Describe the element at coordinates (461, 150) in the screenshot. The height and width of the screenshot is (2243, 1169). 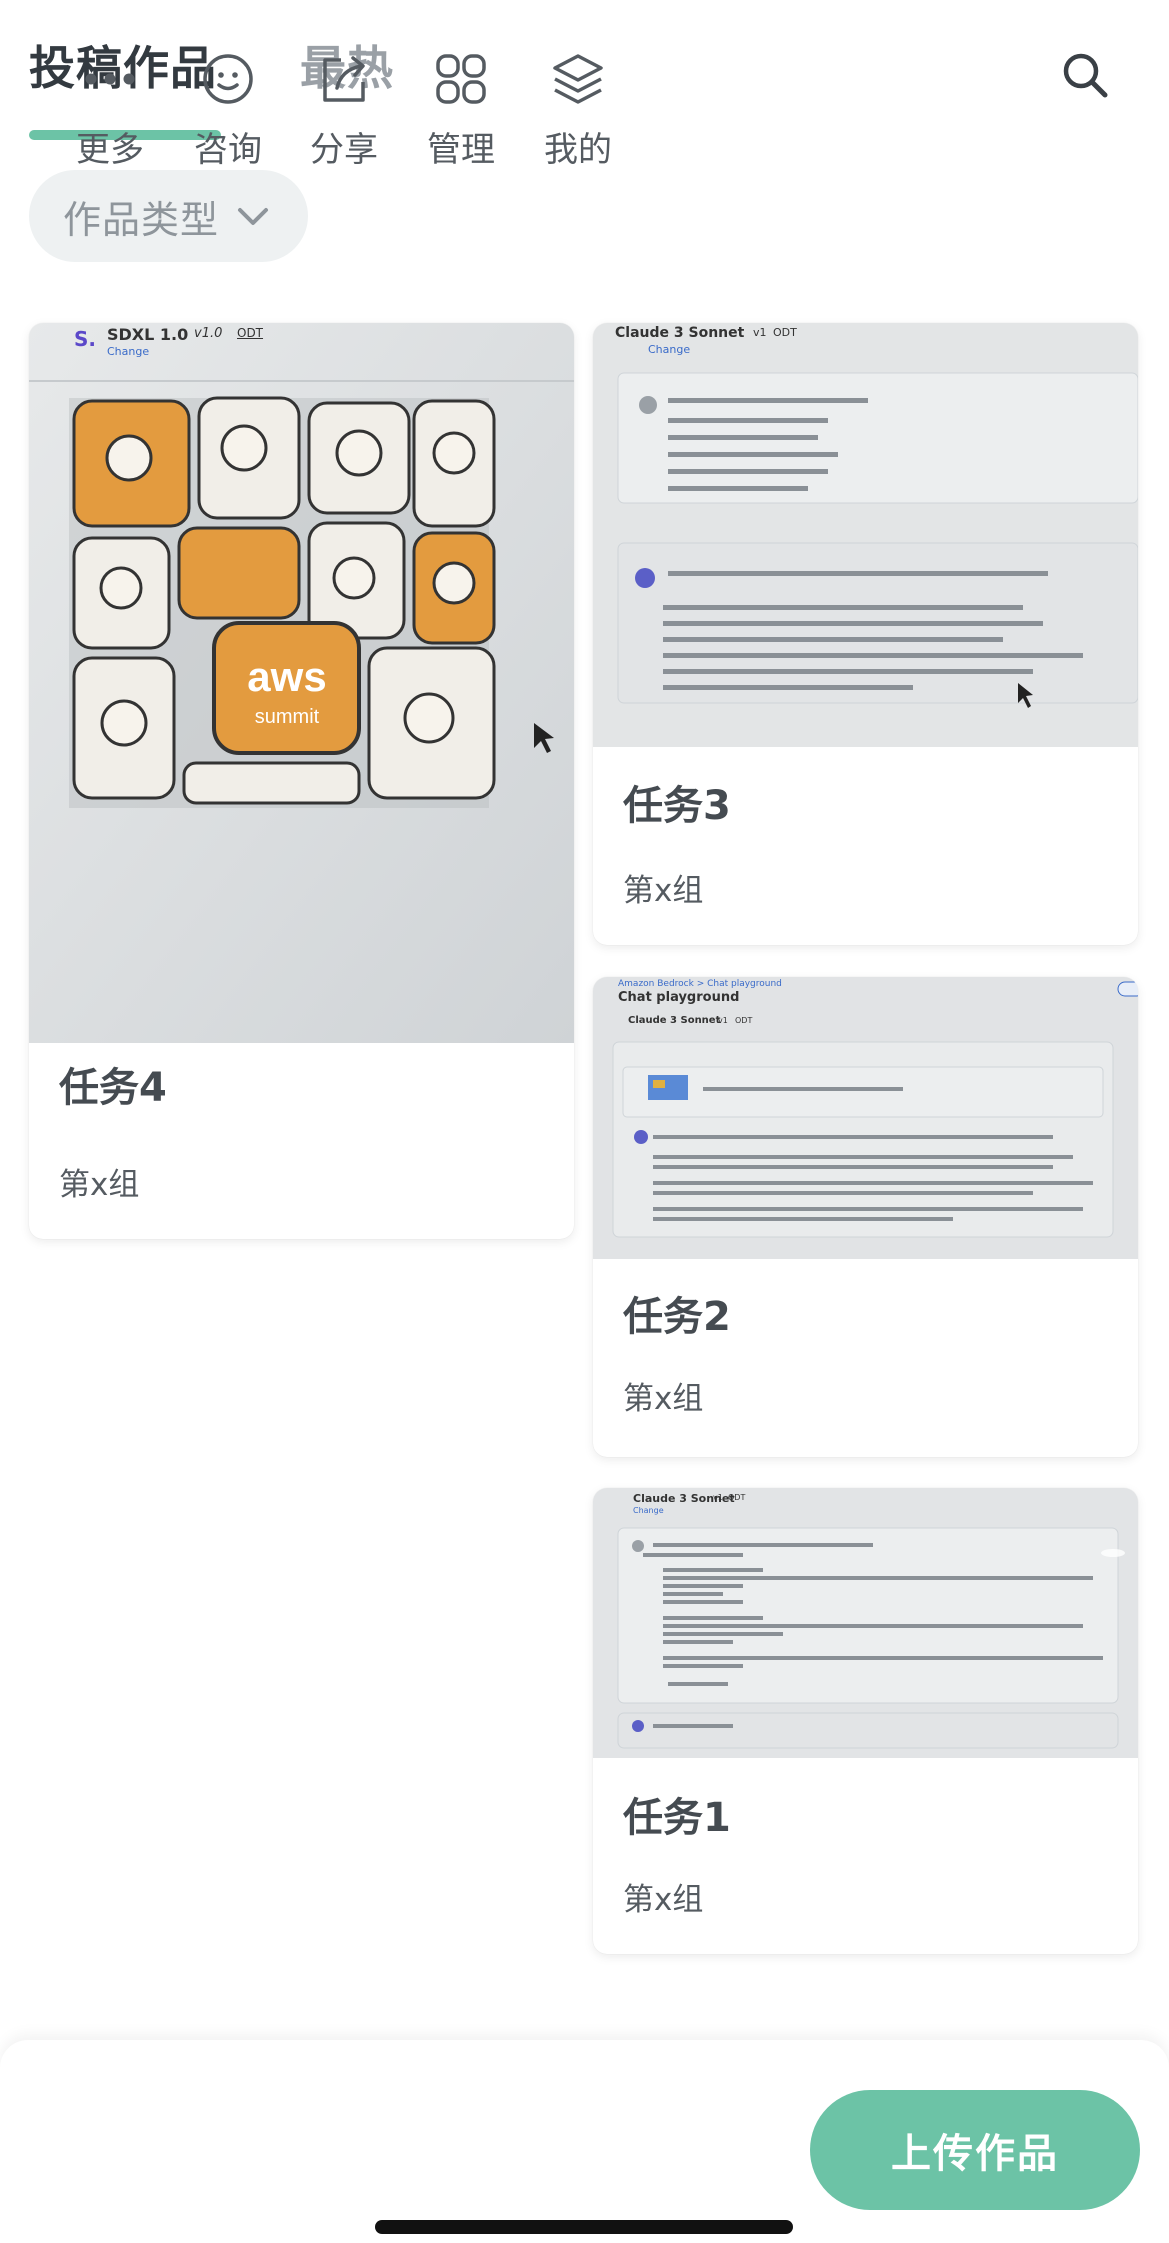
I see `nav-label: 管理` at that location.